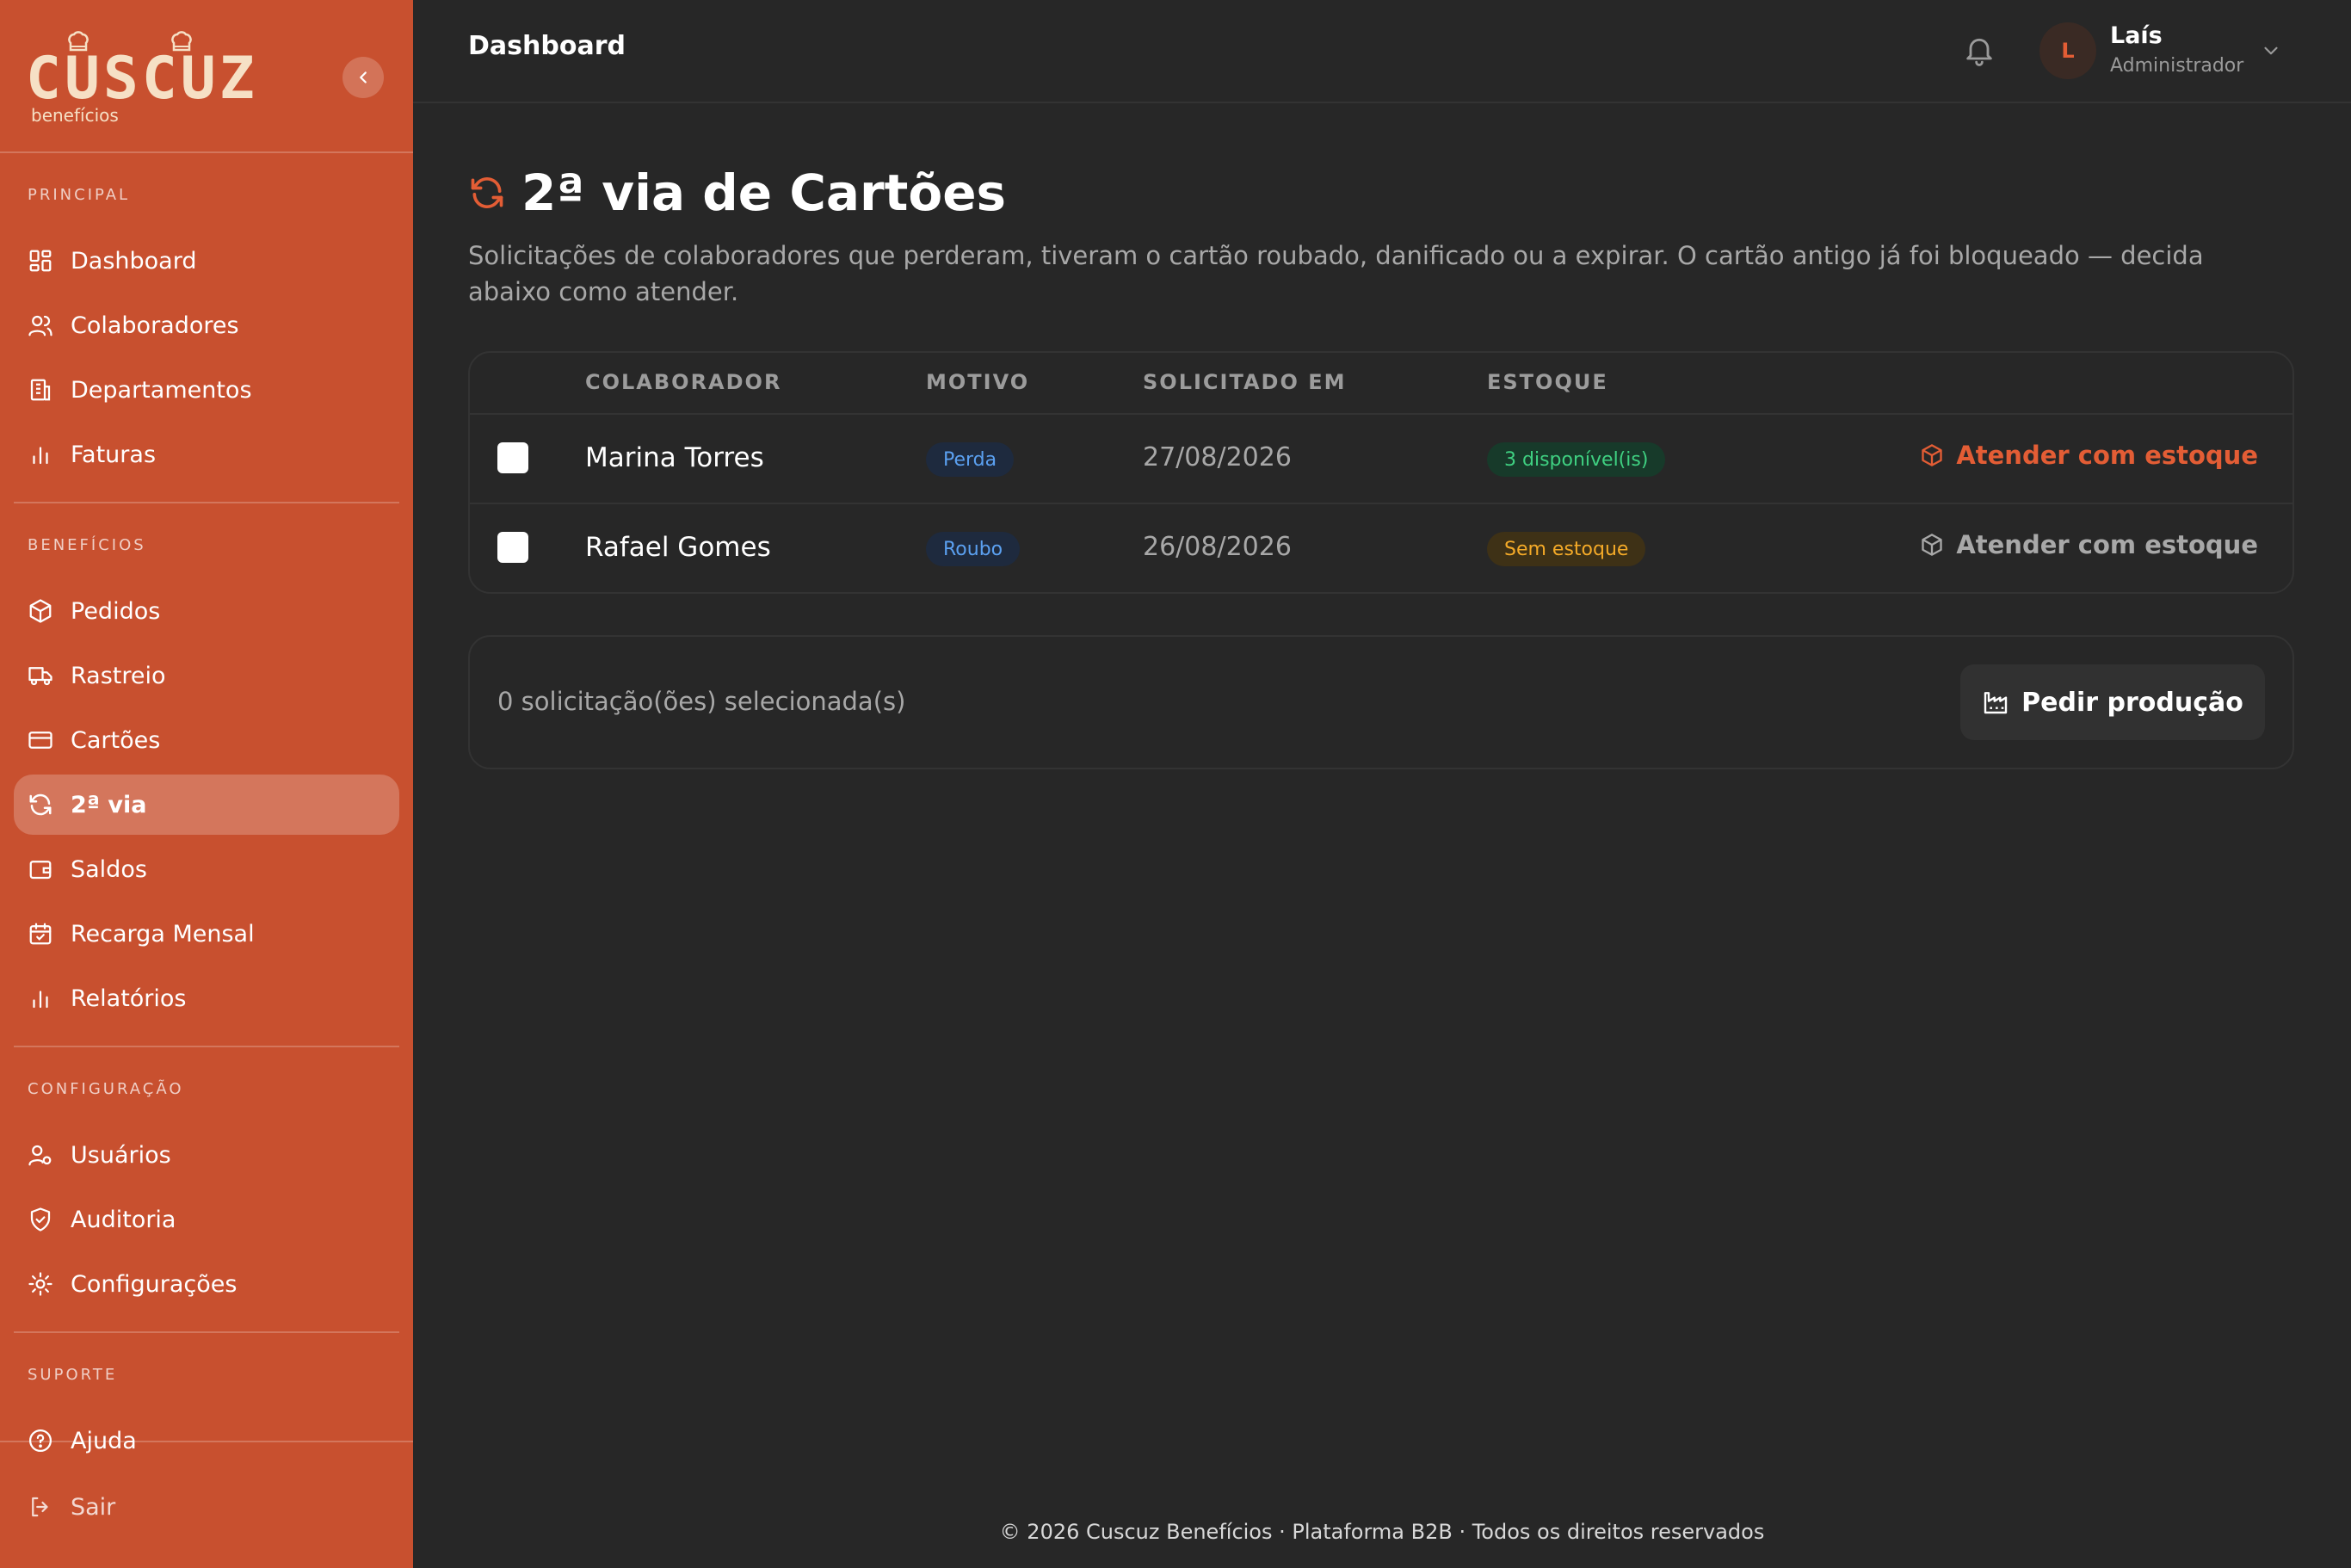  Describe the element at coordinates (206, 1219) in the screenshot. I see `sidebar-item-auditoria: Auditoria` at that location.